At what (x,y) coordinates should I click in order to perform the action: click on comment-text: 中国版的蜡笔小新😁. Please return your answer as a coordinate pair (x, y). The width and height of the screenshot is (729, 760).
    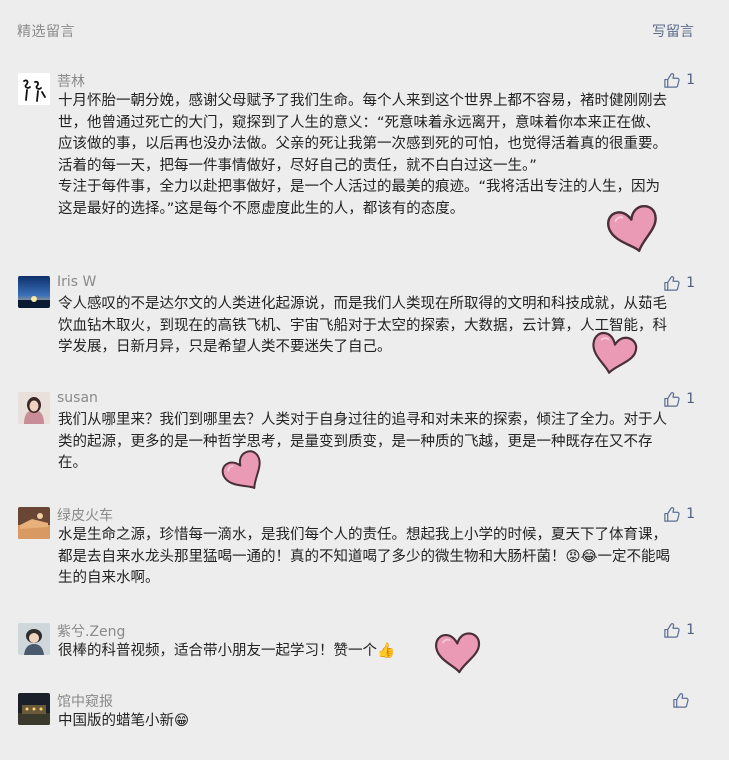
    Looking at the image, I should click on (365, 722).